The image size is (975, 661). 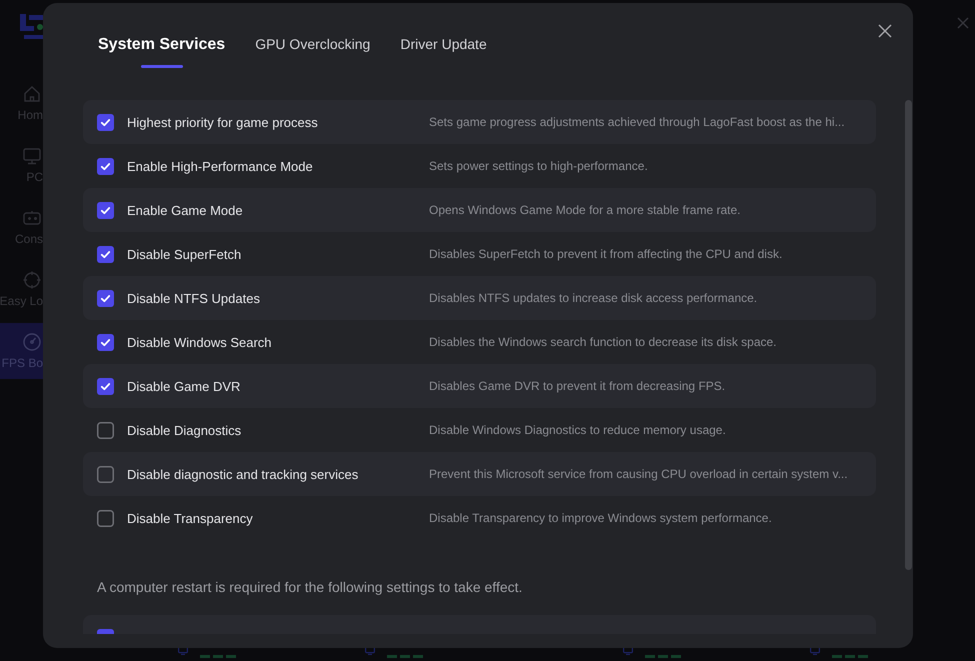 I want to click on setting-description: Sets power settings to high-performance., so click(x=538, y=166).